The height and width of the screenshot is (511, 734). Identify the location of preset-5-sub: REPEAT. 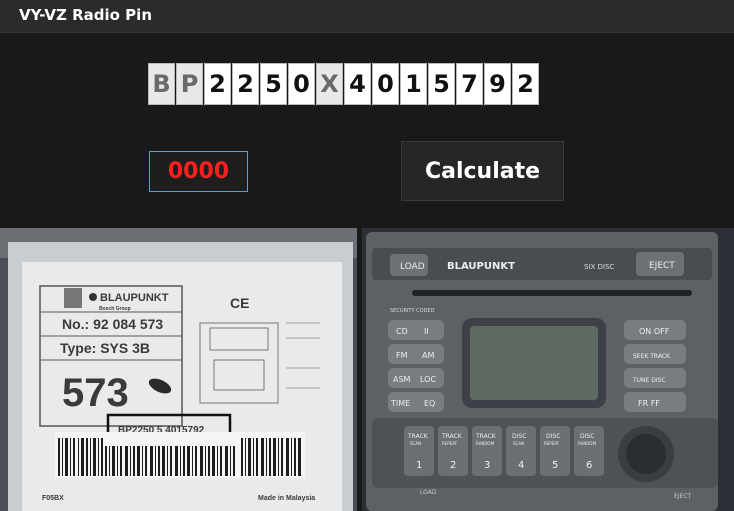
(552, 443).